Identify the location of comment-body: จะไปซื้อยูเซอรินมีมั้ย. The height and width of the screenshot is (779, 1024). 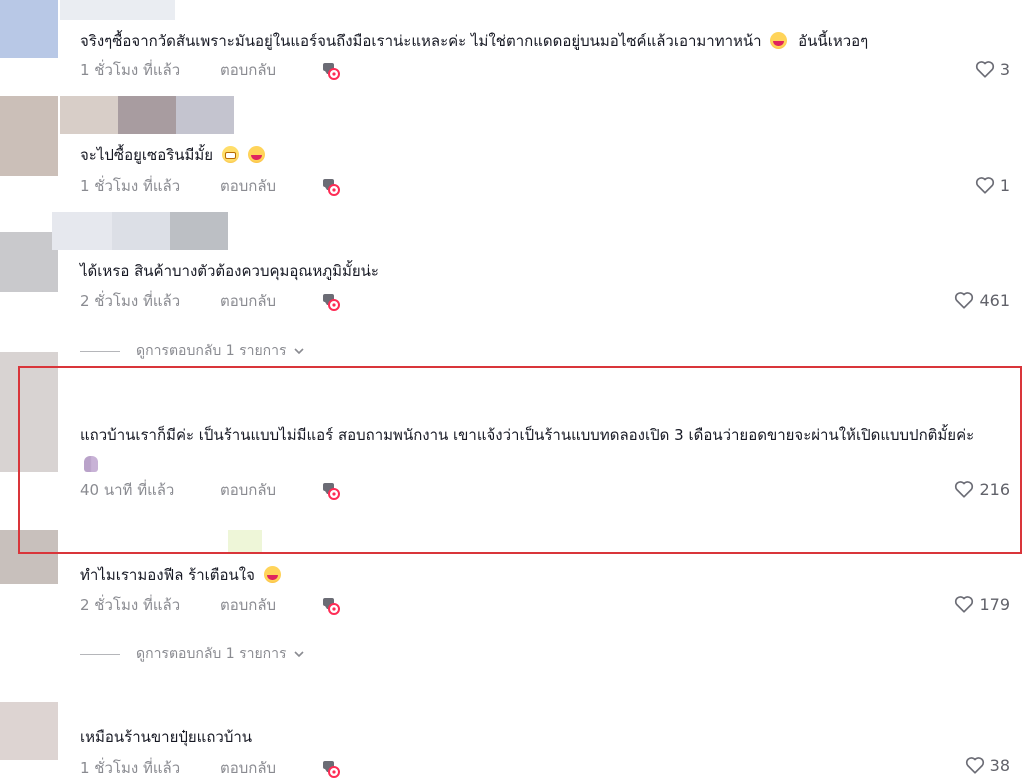
(147, 155).